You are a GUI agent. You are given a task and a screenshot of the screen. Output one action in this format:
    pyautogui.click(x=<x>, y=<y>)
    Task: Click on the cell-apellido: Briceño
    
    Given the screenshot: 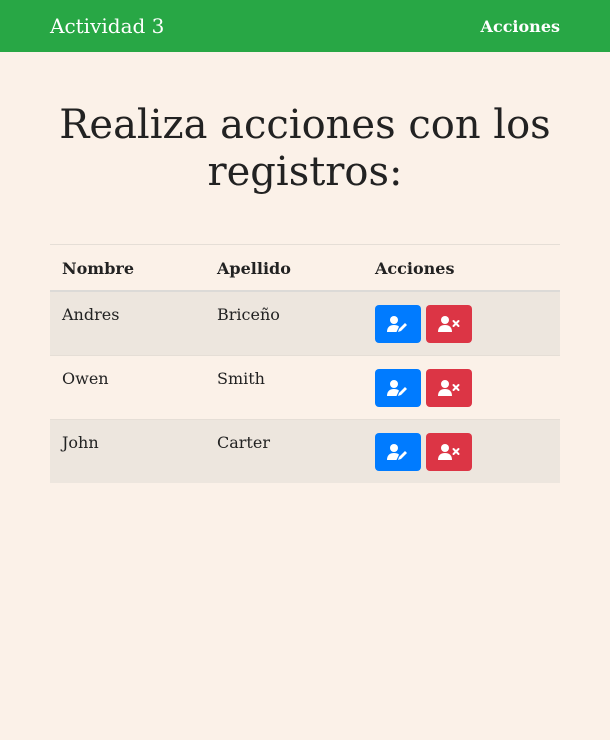 What is the action you would take?
    pyautogui.click(x=284, y=323)
    